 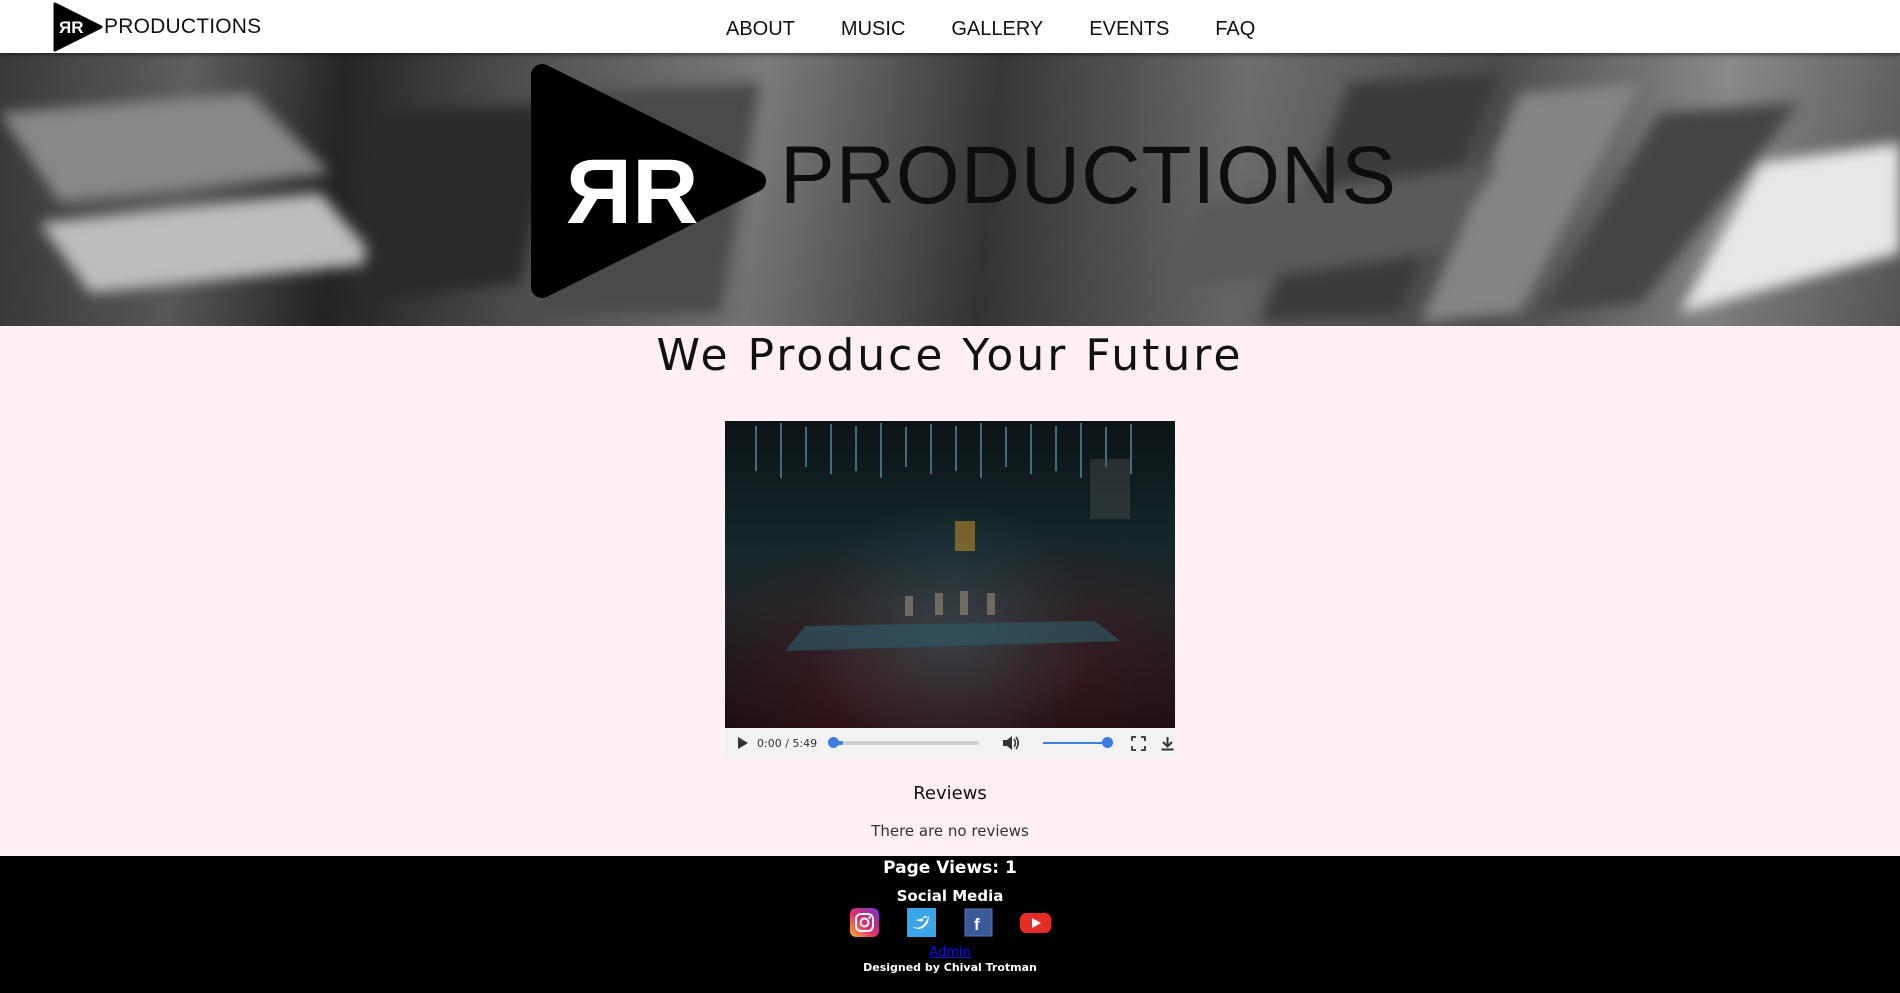 I want to click on video-frame, so click(x=950, y=574).